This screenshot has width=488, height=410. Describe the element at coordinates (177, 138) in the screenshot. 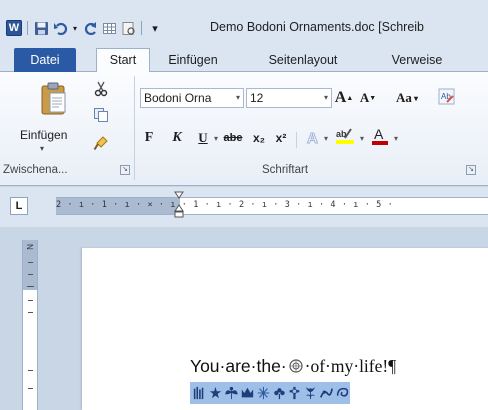

I see `italic-button: K` at that location.